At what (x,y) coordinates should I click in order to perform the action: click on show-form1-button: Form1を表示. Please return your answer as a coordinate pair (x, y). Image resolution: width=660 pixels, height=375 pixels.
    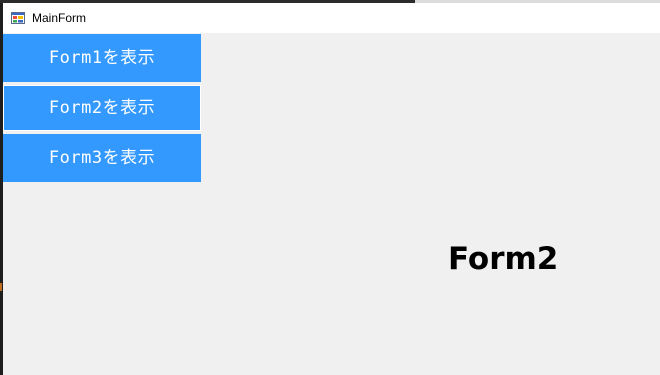
    Looking at the image, I should click on (102, 58).